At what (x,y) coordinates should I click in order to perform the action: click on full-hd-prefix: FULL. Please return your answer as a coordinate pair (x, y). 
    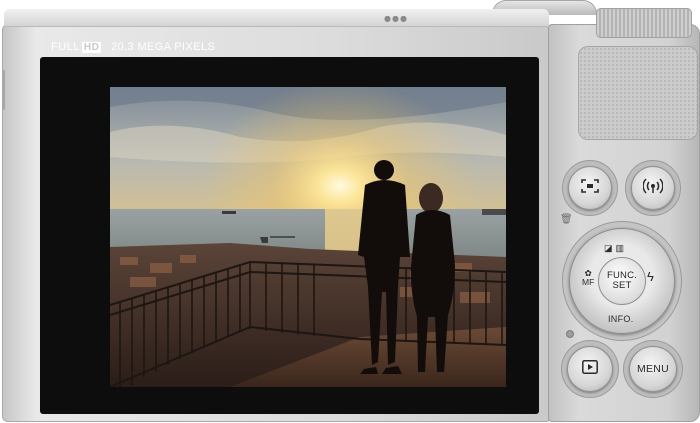
    Looking at the image, I should click on (65, 47).